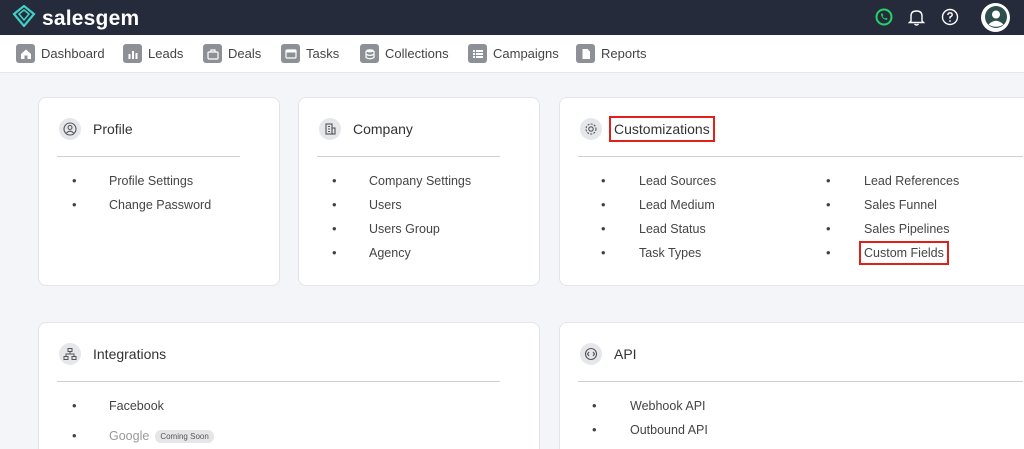  Describe the element at coordinates (129, 436) in the screenshot. I see `google-label: Google` at that location.